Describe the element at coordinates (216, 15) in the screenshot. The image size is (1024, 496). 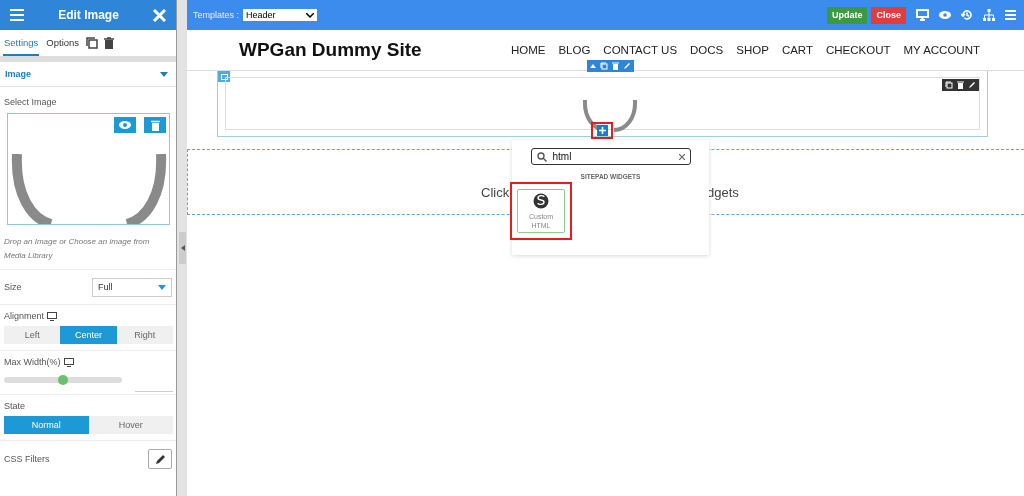
I see `templates-label: Templates :` at that location.